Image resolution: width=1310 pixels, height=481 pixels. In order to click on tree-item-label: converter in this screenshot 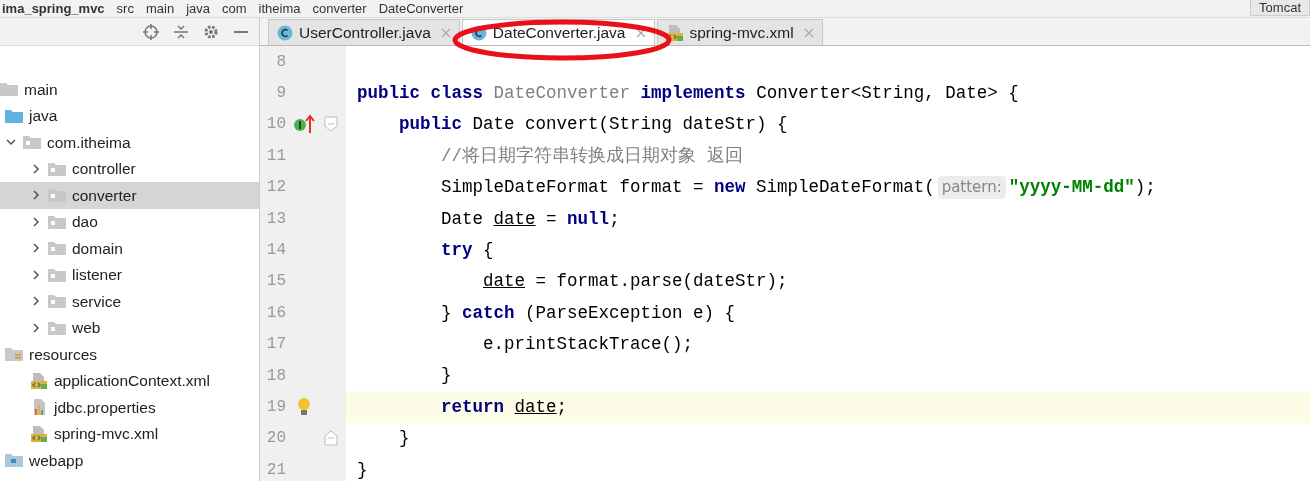, I will do `click(104, 195)`.